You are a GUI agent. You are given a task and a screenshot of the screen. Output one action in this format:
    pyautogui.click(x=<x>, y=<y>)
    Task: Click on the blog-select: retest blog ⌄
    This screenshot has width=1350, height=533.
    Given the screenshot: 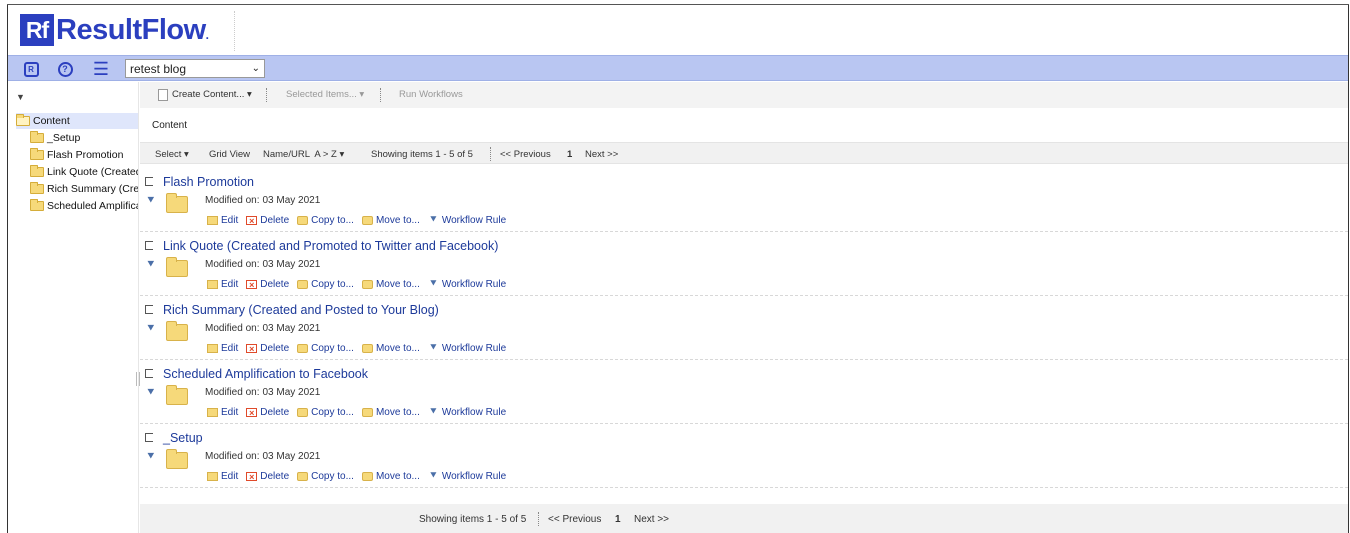 What is the action you would take?
    pyautogui.click(x=195, y=68)
    